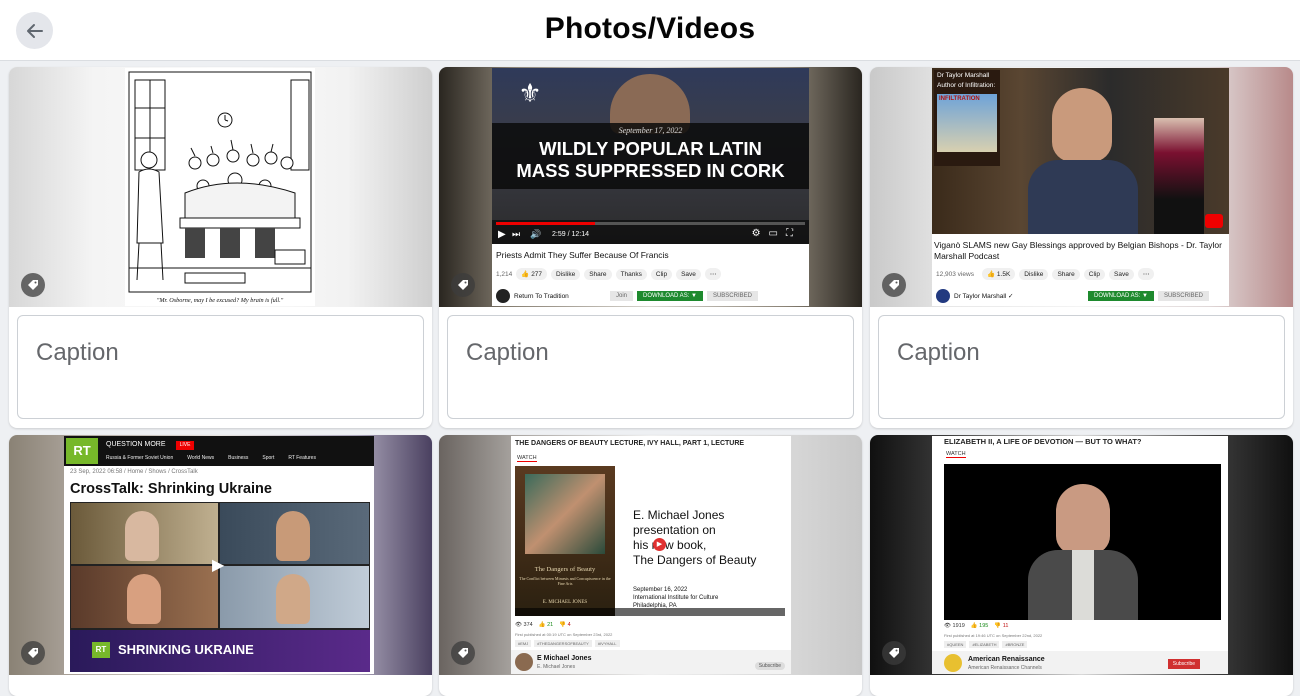 This screenshot has width=1300, height=696. Describe the element at coordinates (238, 458) in the screenshot. I see `nav-item: Business` at that location.